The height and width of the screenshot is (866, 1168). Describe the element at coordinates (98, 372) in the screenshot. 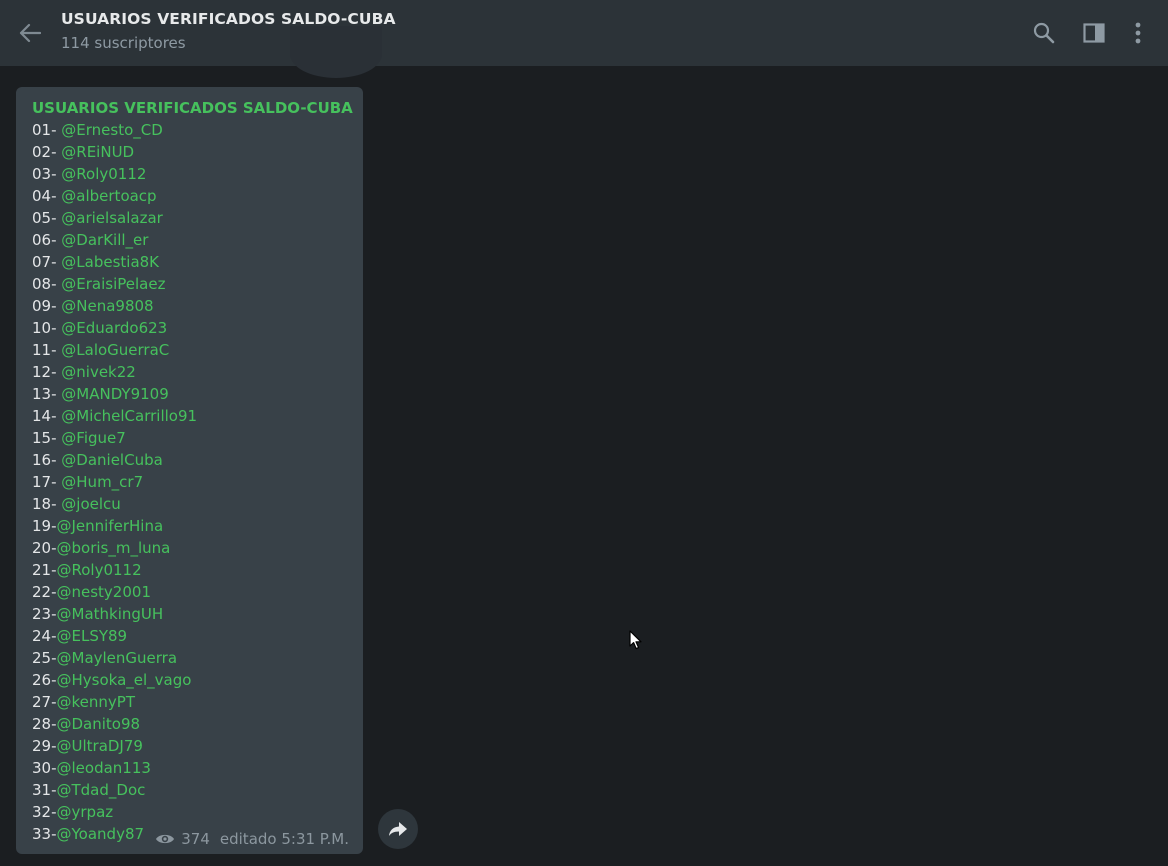

I see `user-mention-link: @nivek22` at that location.